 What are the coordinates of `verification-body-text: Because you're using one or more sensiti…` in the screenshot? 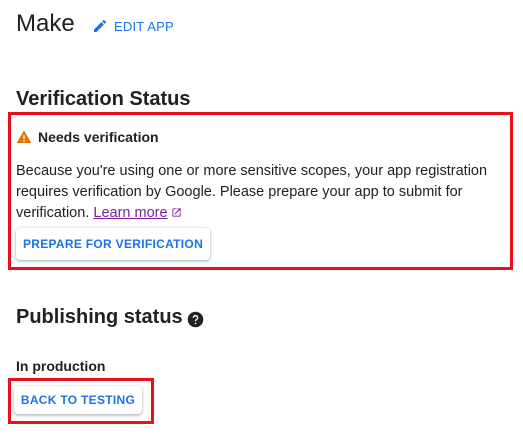 It's located at (252, 192).